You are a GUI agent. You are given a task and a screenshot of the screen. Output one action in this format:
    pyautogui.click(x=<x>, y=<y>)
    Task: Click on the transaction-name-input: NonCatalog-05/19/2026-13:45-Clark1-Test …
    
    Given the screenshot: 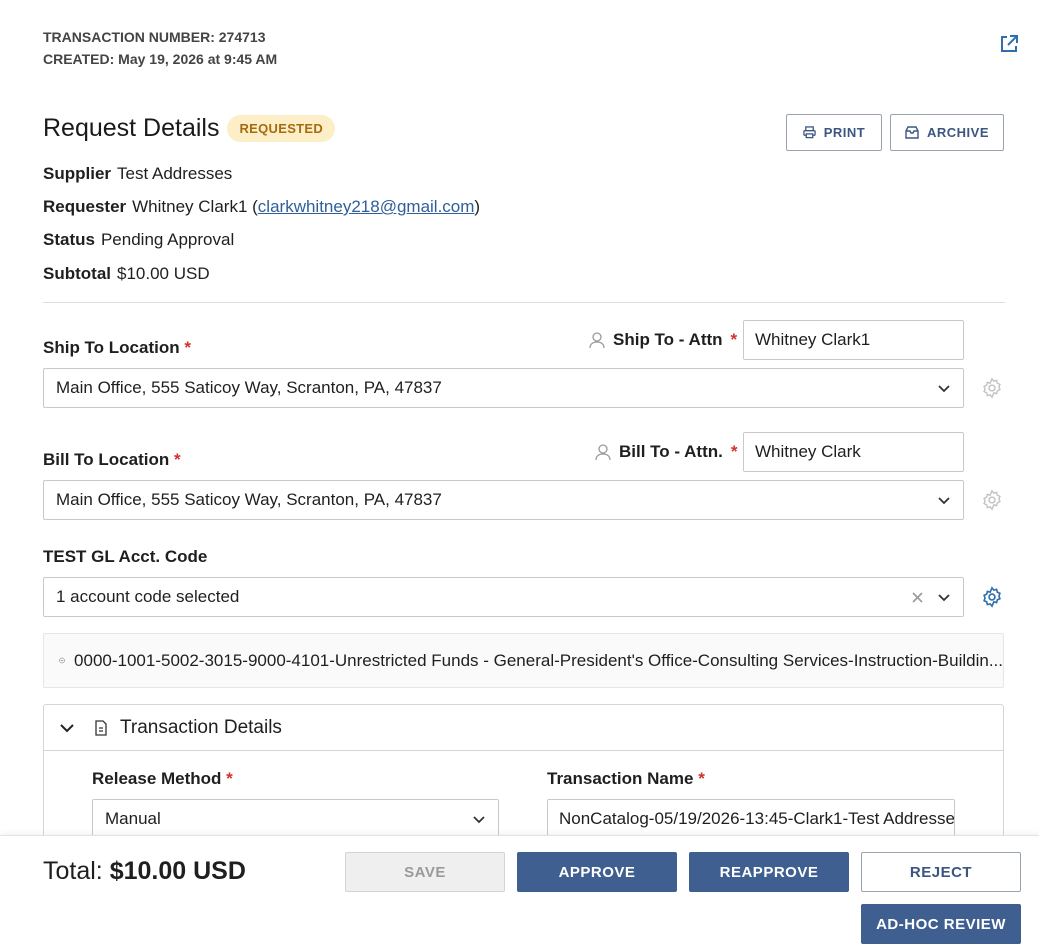 What is the action you would take?
    pyautogui.click(x=751, y=819)
    